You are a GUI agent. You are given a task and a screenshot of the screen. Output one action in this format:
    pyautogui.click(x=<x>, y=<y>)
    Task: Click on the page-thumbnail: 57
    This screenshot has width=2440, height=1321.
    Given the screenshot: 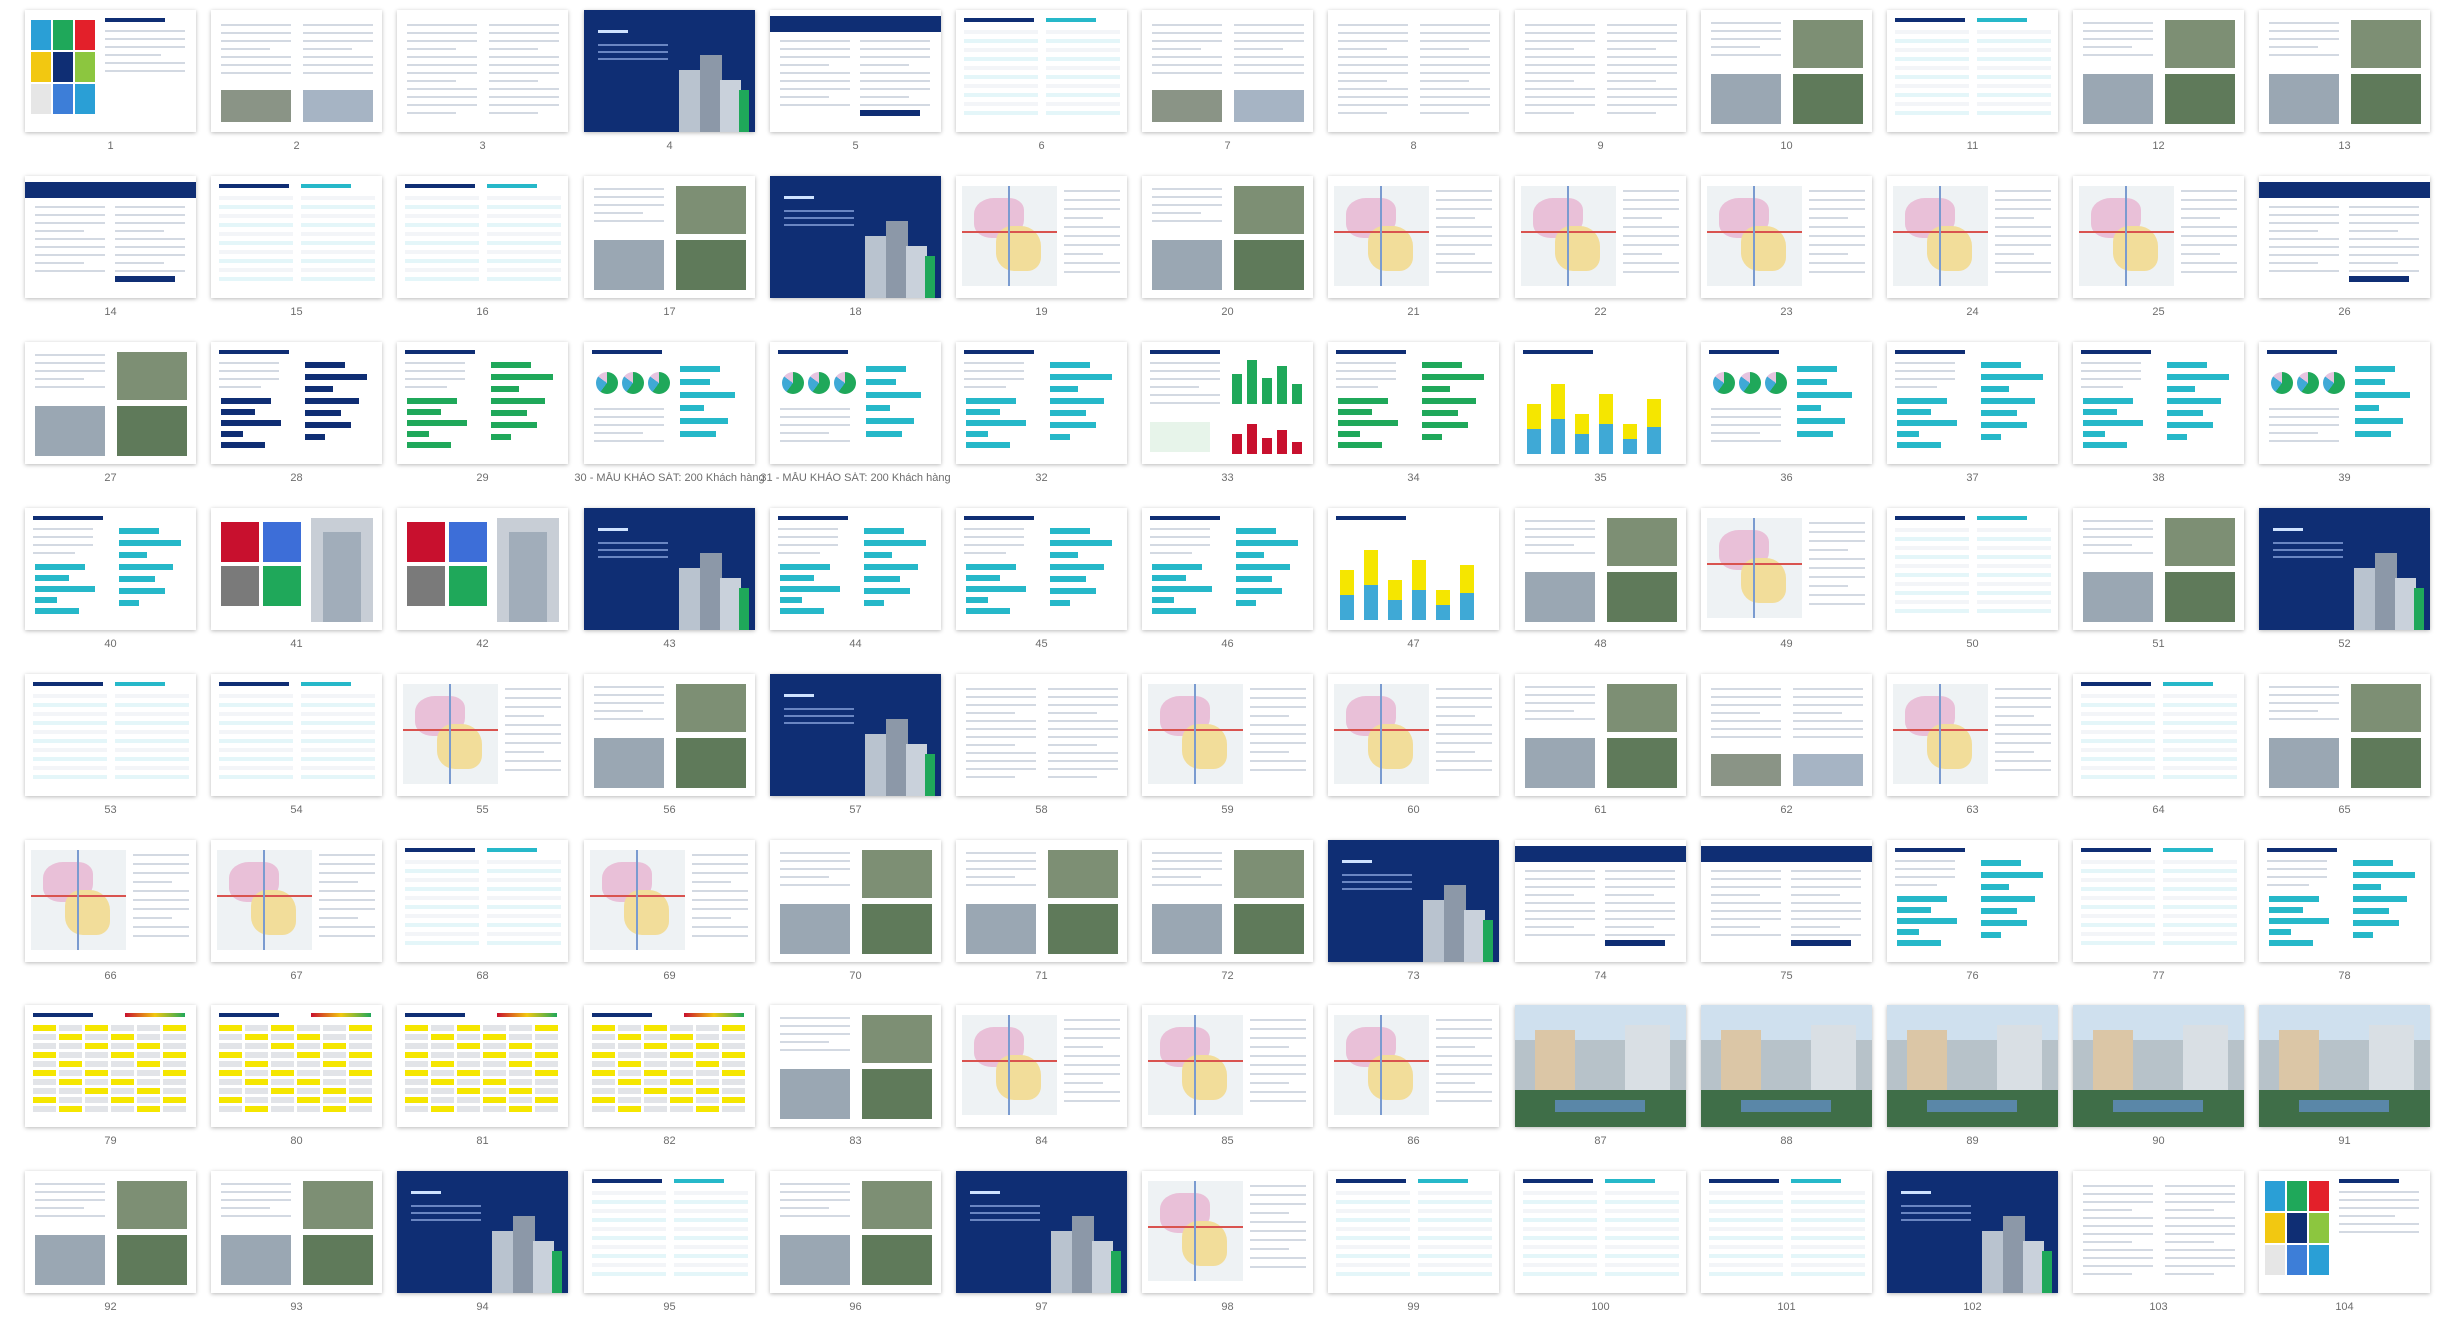 What is the action you would take?
    pyautogui.click(x=855, y=749)
    